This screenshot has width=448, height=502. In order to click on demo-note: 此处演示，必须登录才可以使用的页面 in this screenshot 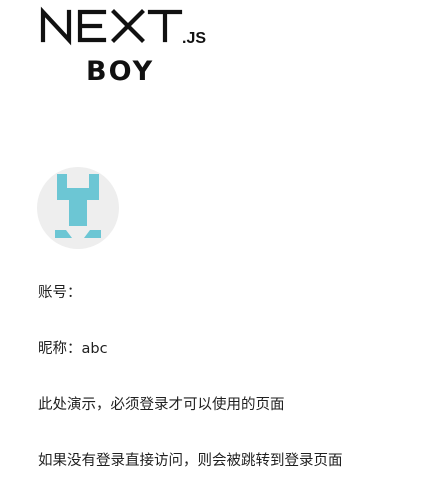, I will do `click(161, 405)`.